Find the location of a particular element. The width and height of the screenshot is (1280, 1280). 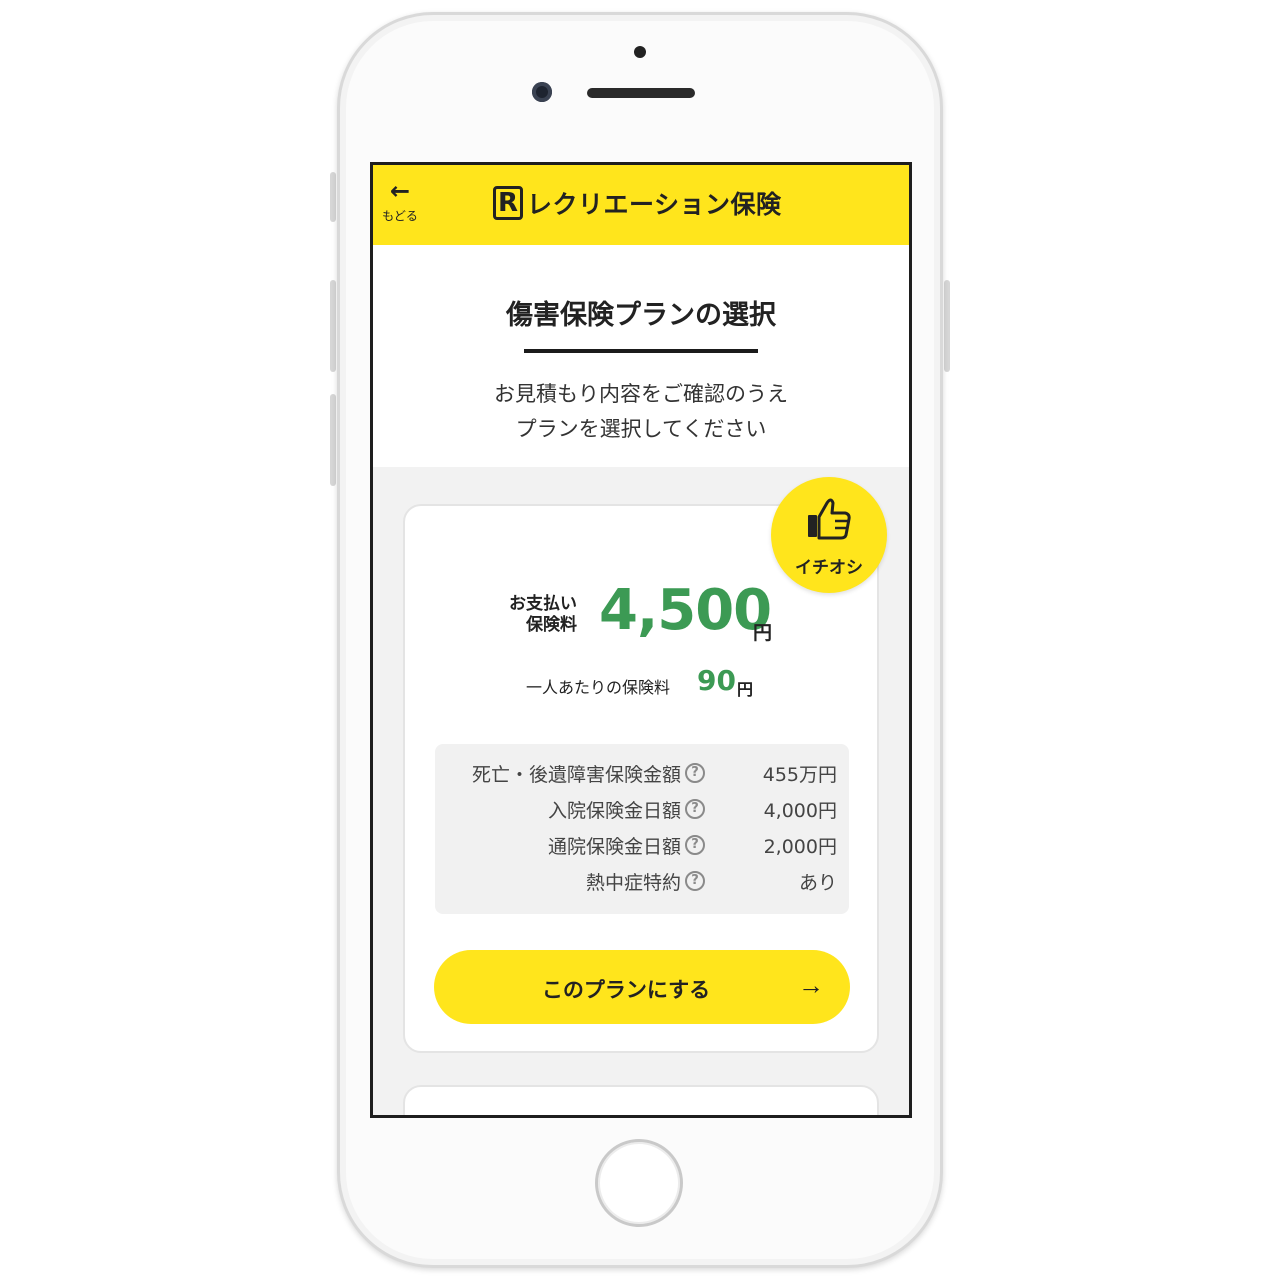

select-plan-label: このプランにする is located at coordinates (626, 990).